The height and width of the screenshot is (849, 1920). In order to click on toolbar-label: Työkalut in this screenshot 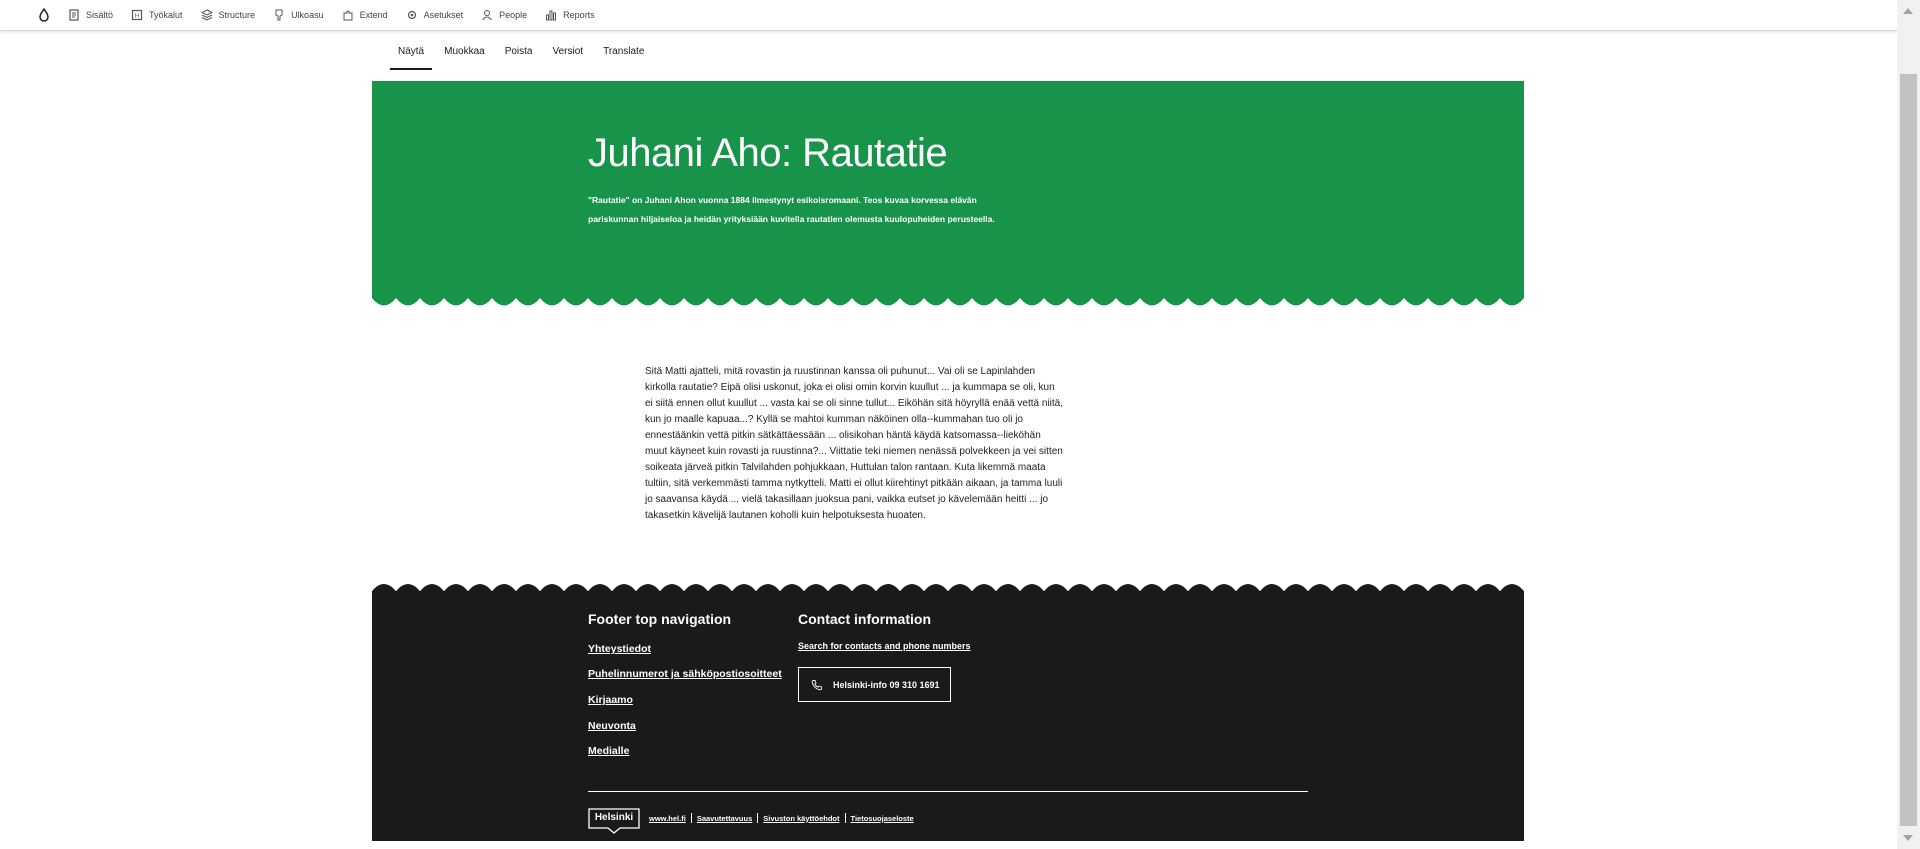, I will do `click(166, 15)`.